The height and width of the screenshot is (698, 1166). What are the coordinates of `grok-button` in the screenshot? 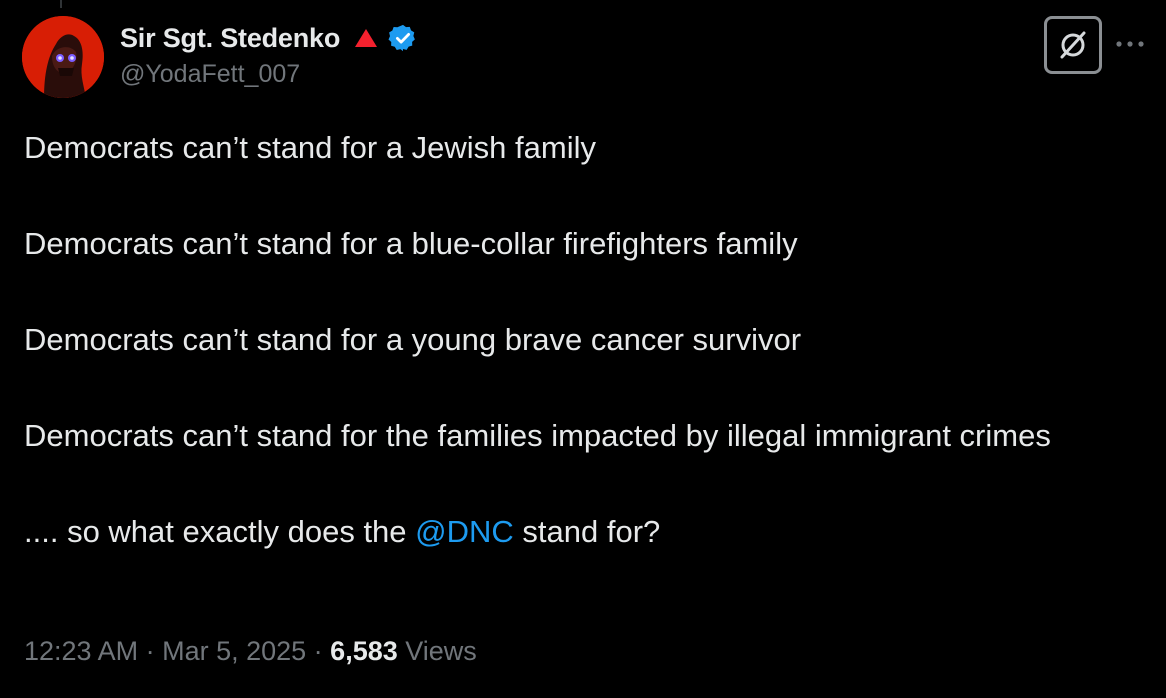 It's located at (1073, 45).